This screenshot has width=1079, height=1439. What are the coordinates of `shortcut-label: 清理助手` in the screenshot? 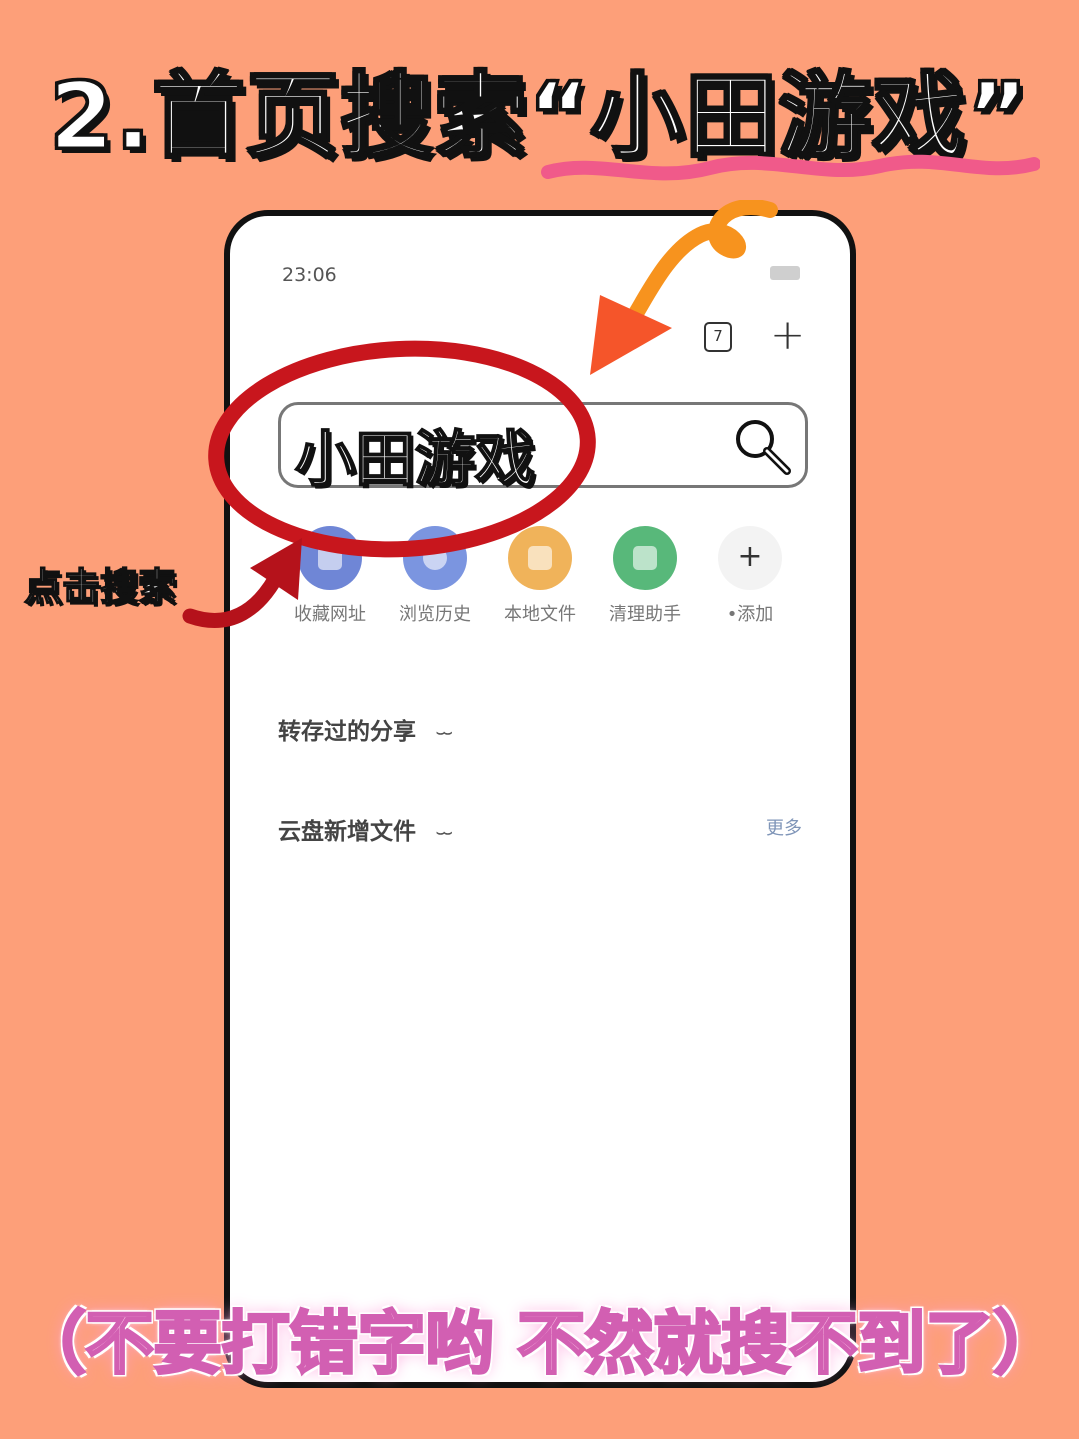 It's located at (645, 614).